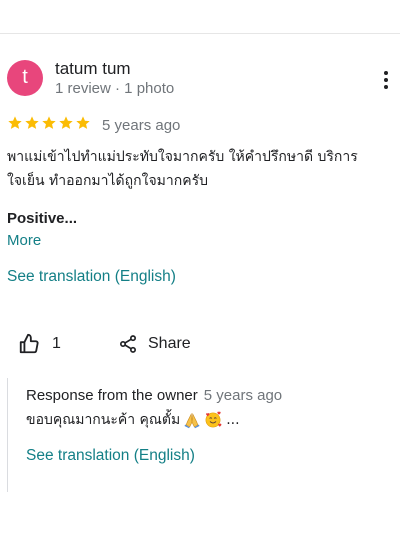 The height and width of the screenshot is (542, 400). I want to click on owner-see-translation-link: See translation (English), so click(110, 456).